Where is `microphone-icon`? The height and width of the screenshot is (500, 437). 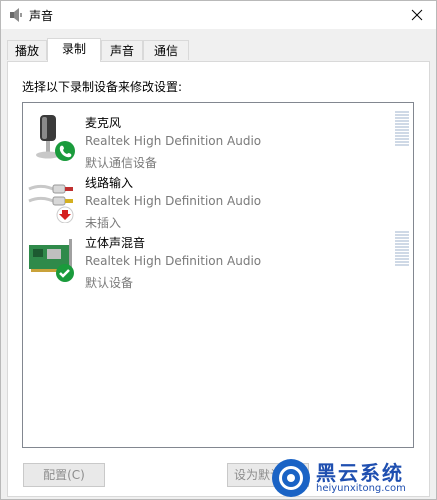
microphone-icon is located at coordinates (55, 138).